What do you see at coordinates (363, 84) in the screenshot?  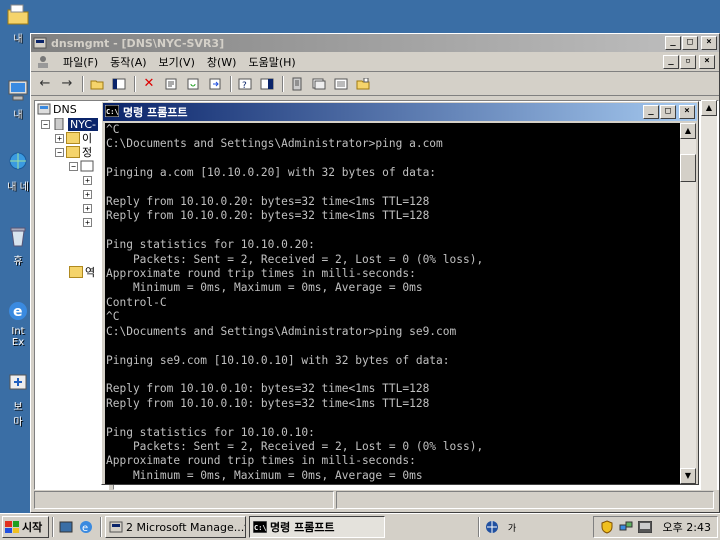 I see `new-folder-icon` at bounding box center [363, 84].